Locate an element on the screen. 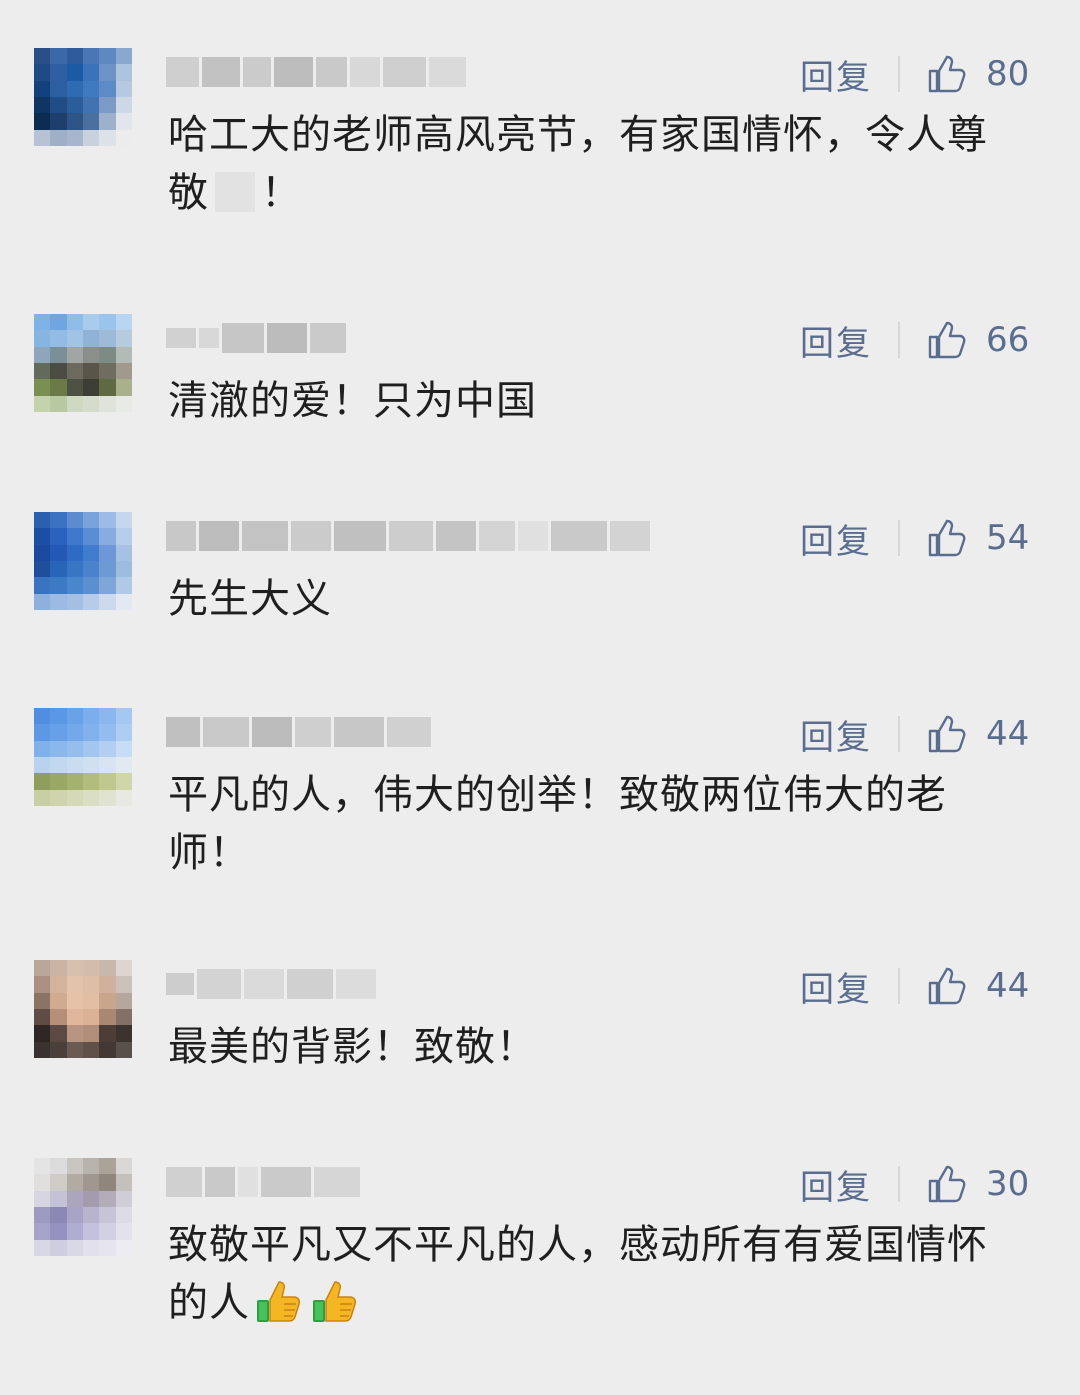  comment-text: 最美的背影！致敬！ is located at coordinates (352, 1047).